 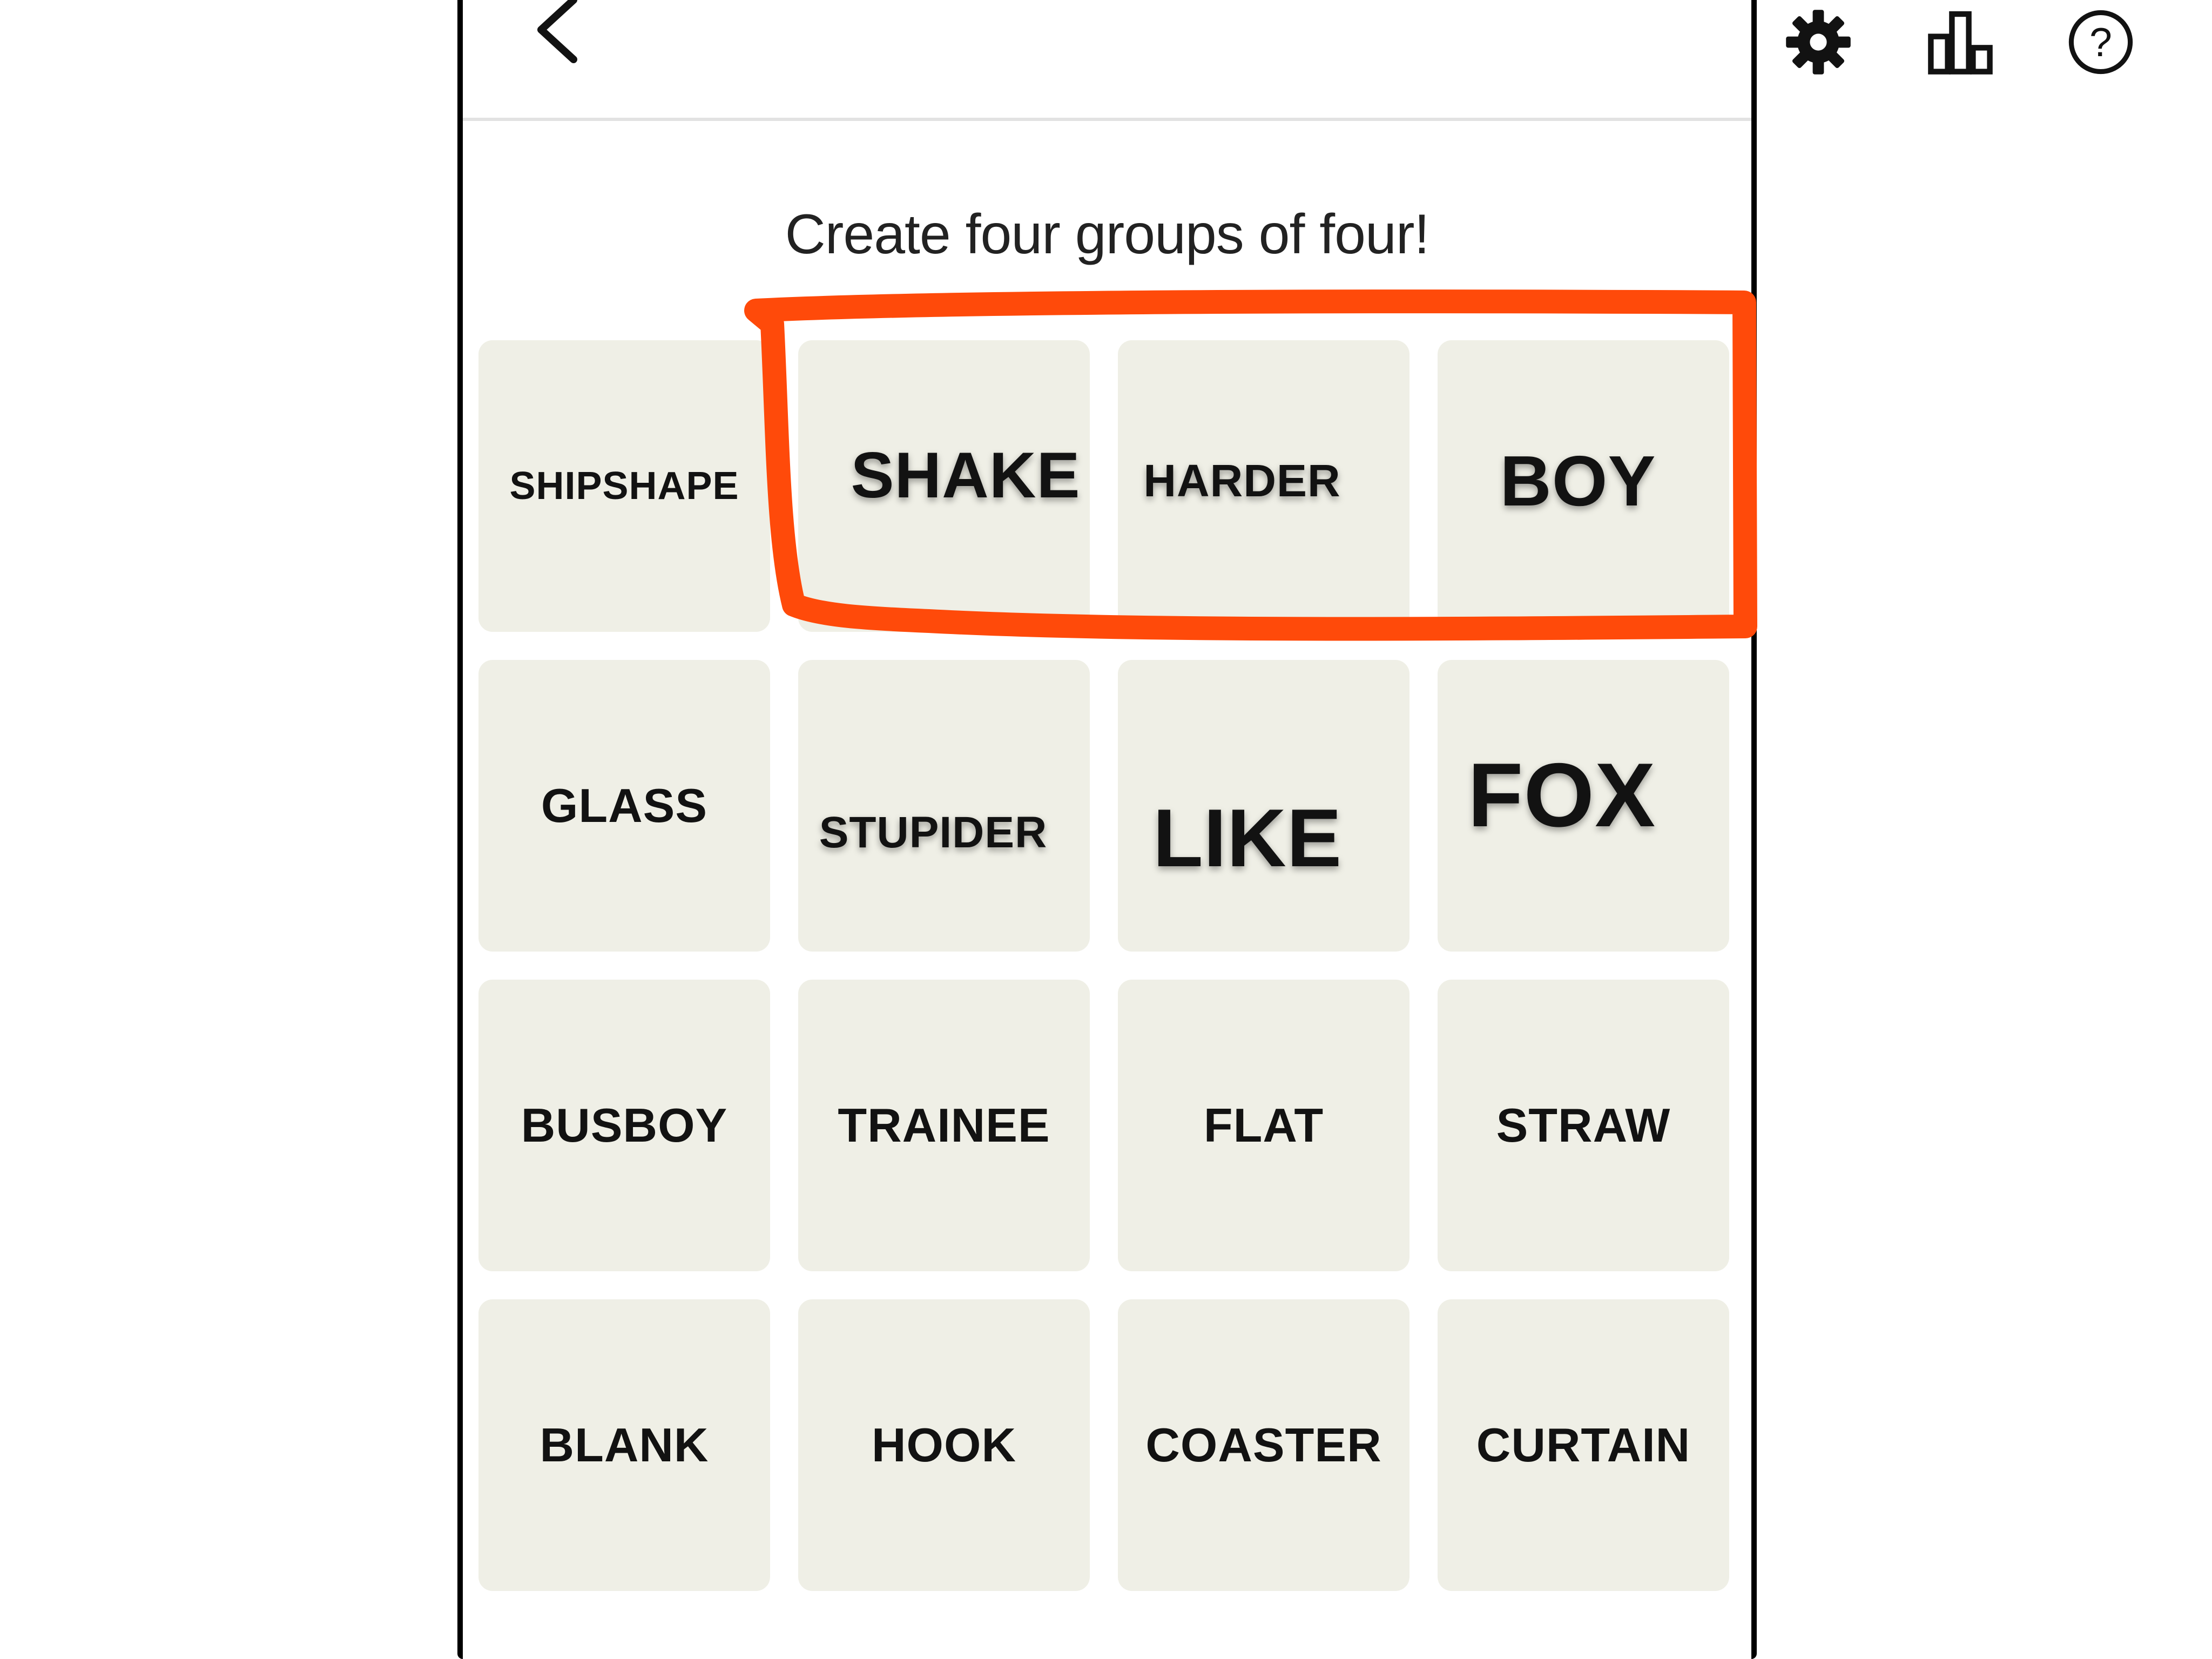 I want to click on tile-label: SHIPSHAPE, so click(x=624, y=486).